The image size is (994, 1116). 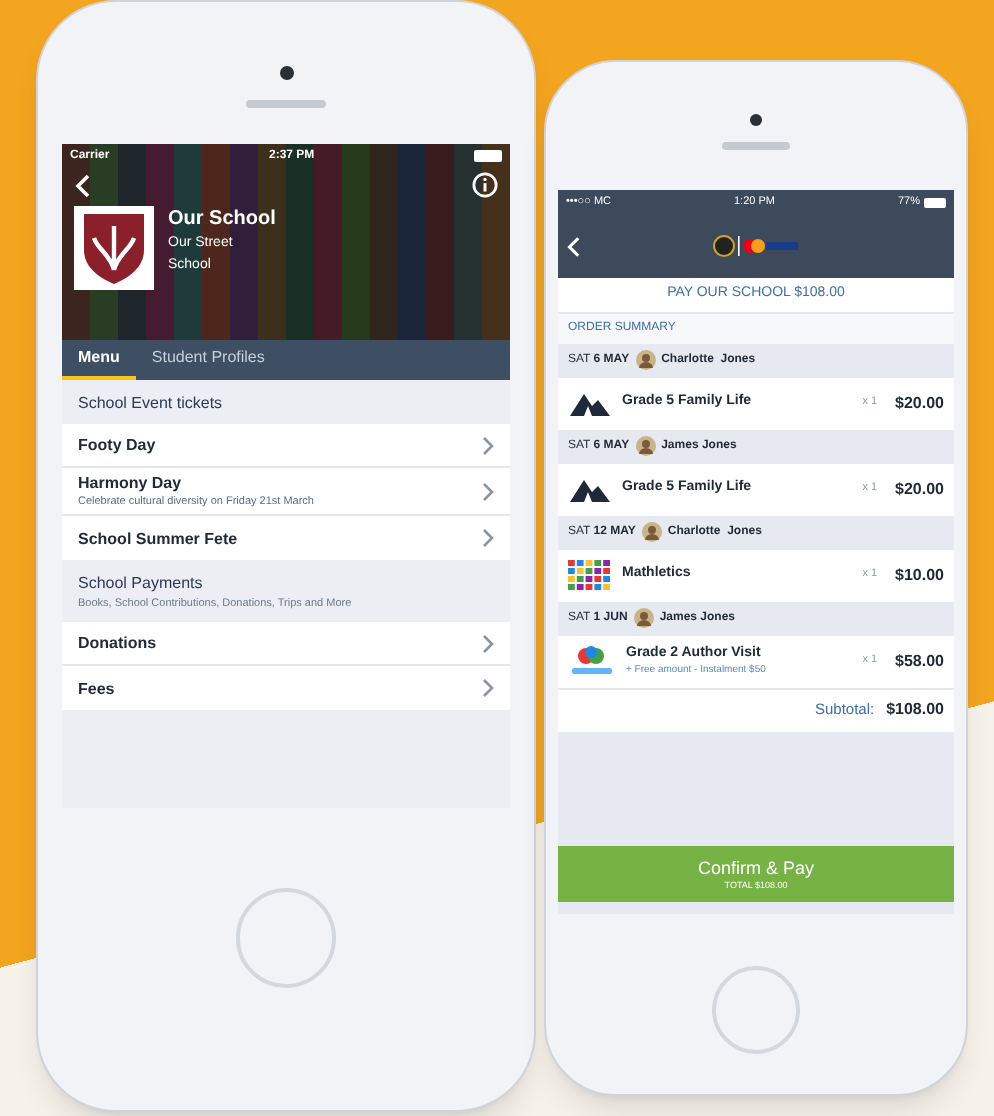 What do you see at coordinates (222, 219) in the screenshot?
I see `school-name: Our School` at bounding box center [222, 219].